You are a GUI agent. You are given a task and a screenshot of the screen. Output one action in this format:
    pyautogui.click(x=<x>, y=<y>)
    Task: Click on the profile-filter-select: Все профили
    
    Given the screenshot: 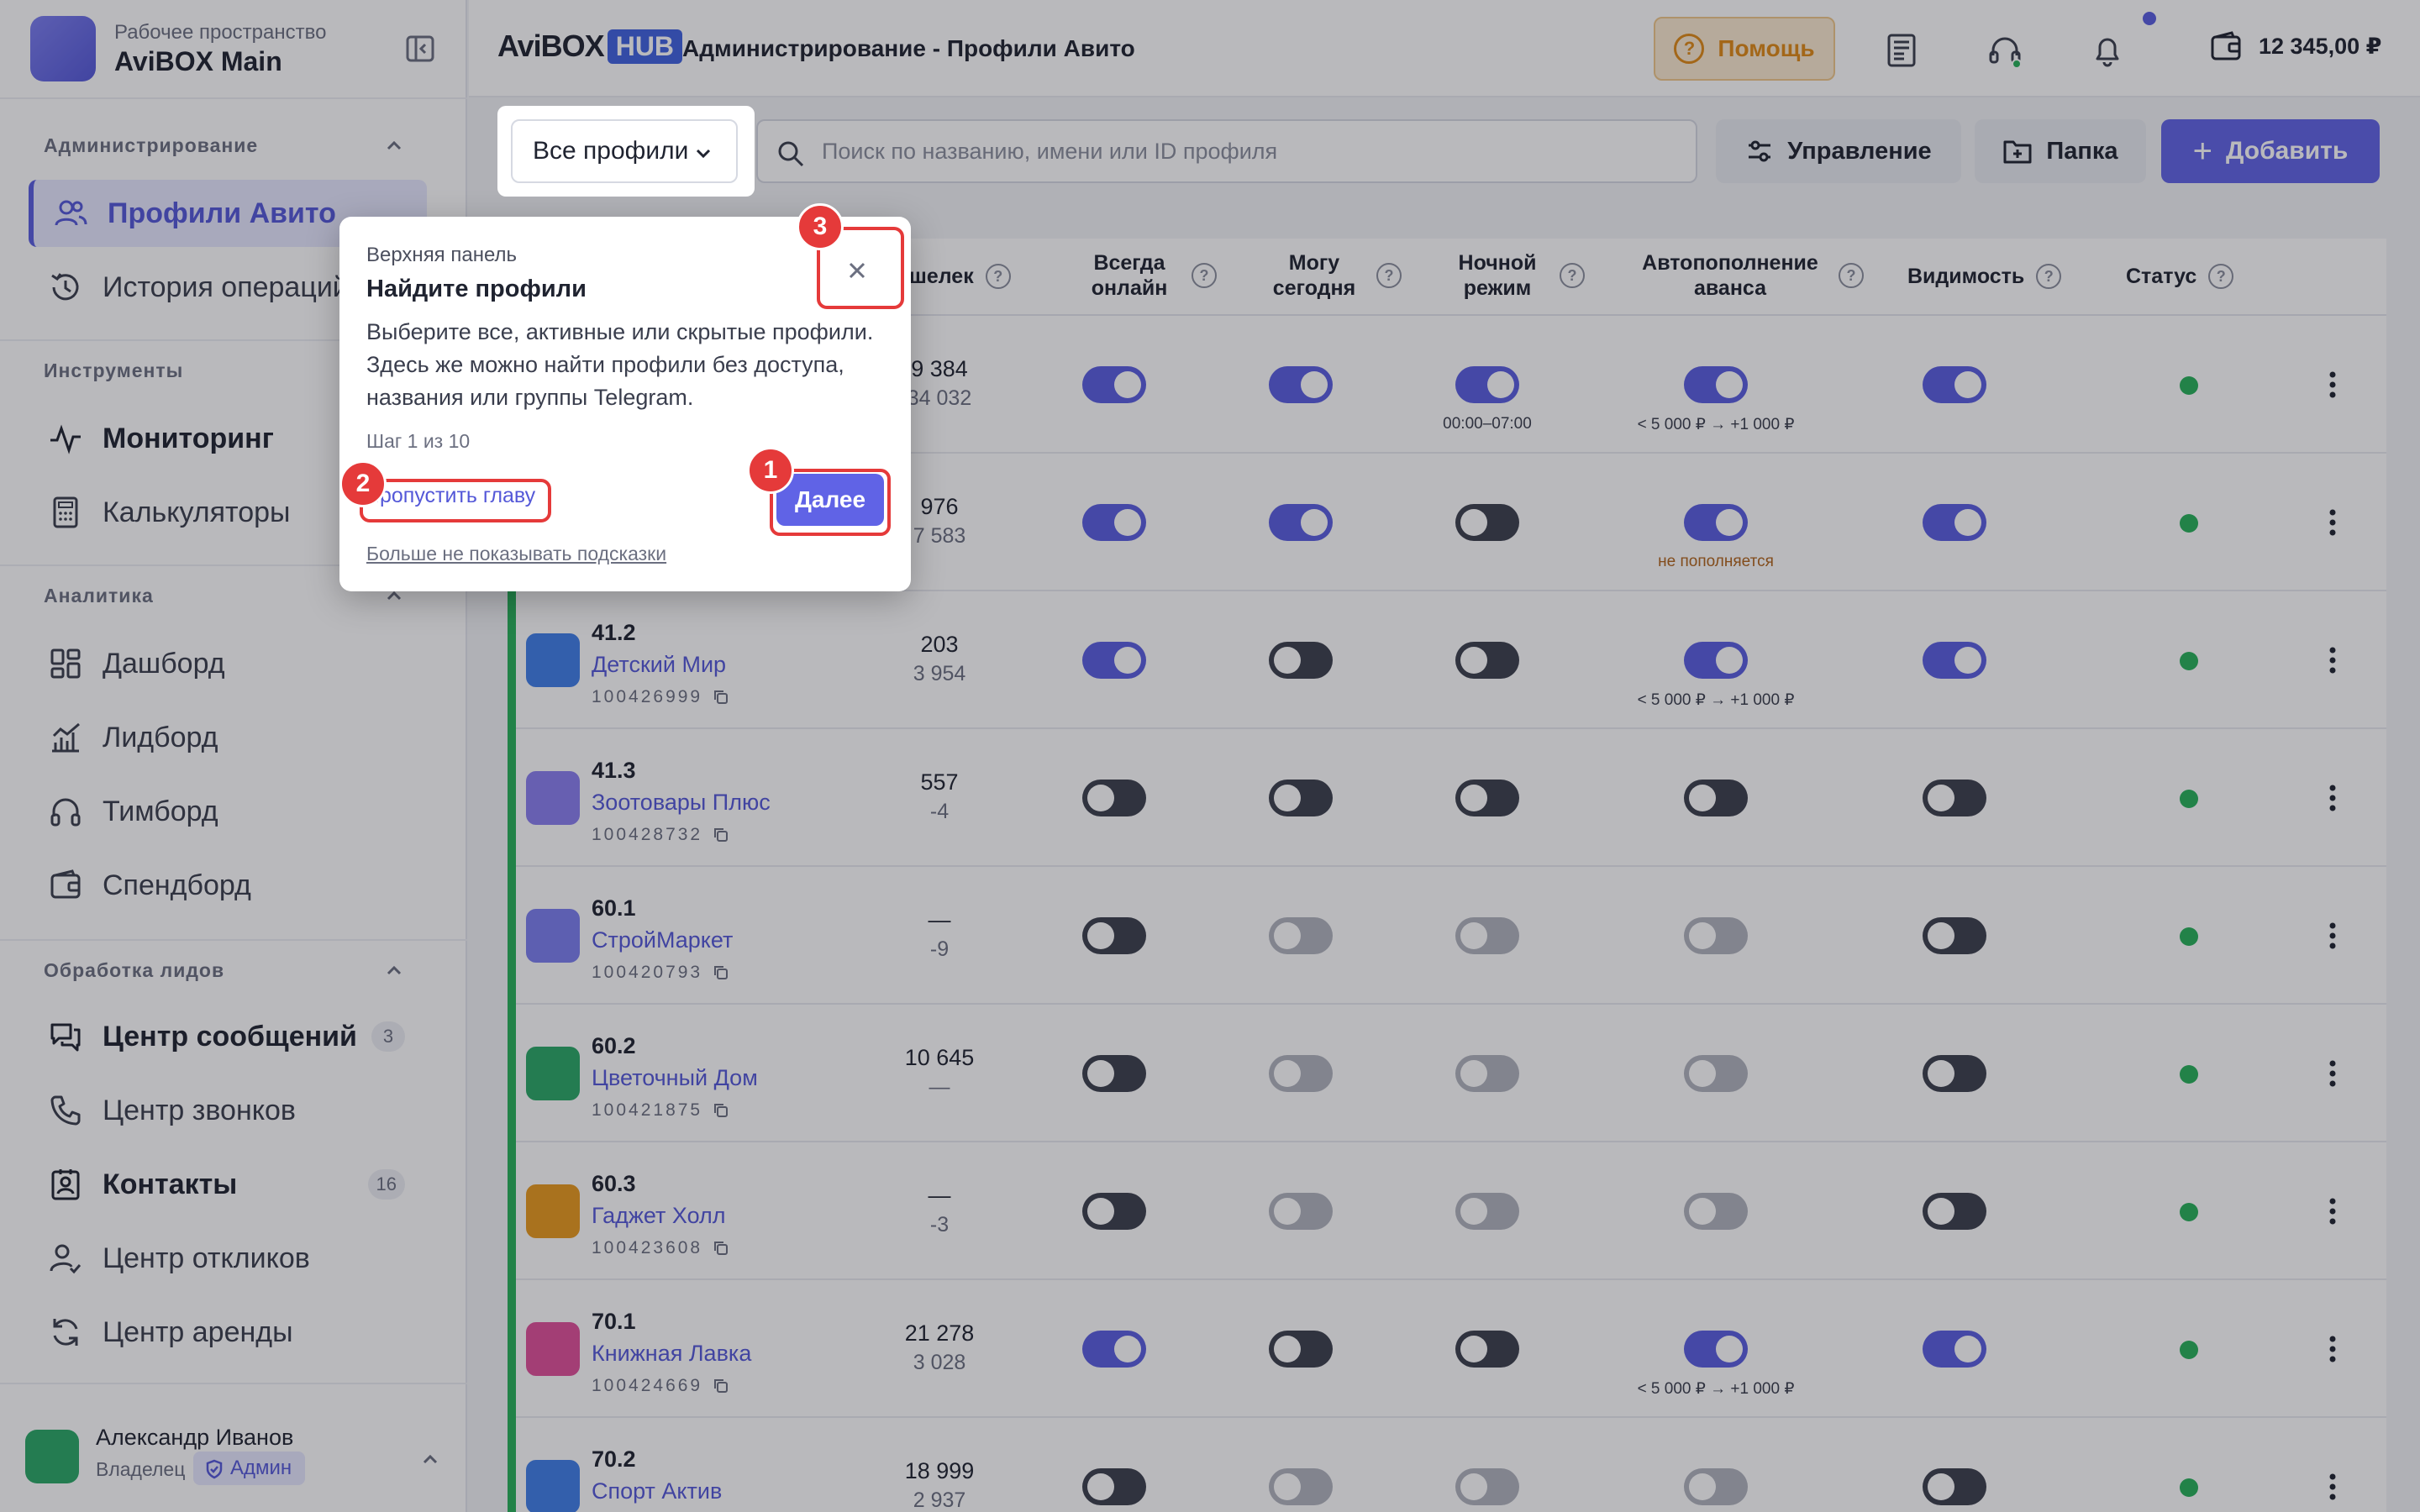 What is the action you would take?
    pyautogui.click(x=624, y=151)
    